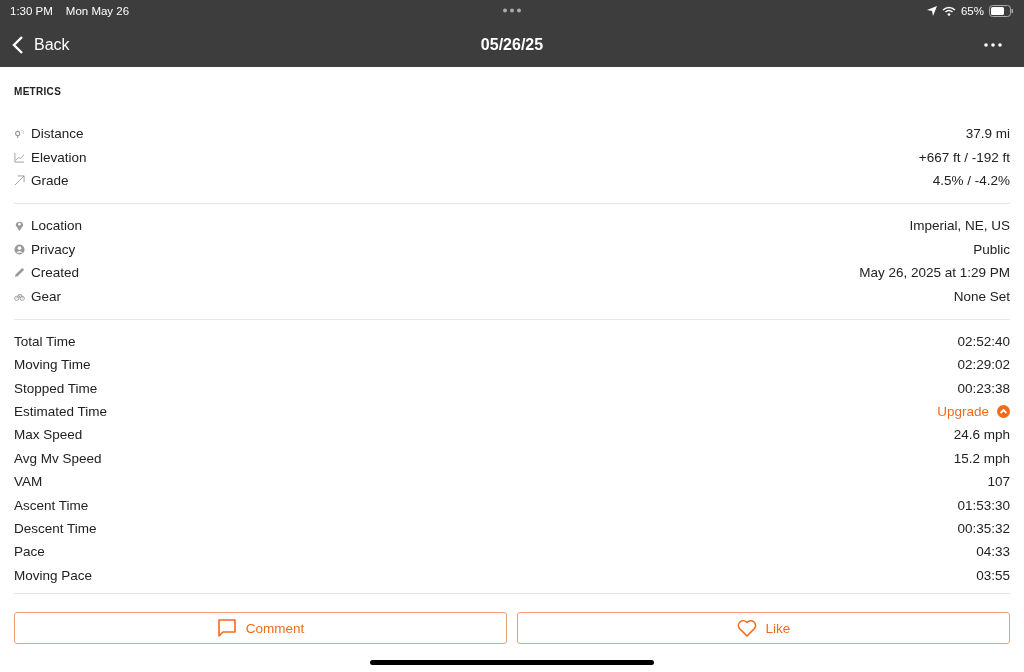  Describe the element at coordinates (58, 458) in the screenshot. I see `metric-label: Avg Mv Speed` at that location.